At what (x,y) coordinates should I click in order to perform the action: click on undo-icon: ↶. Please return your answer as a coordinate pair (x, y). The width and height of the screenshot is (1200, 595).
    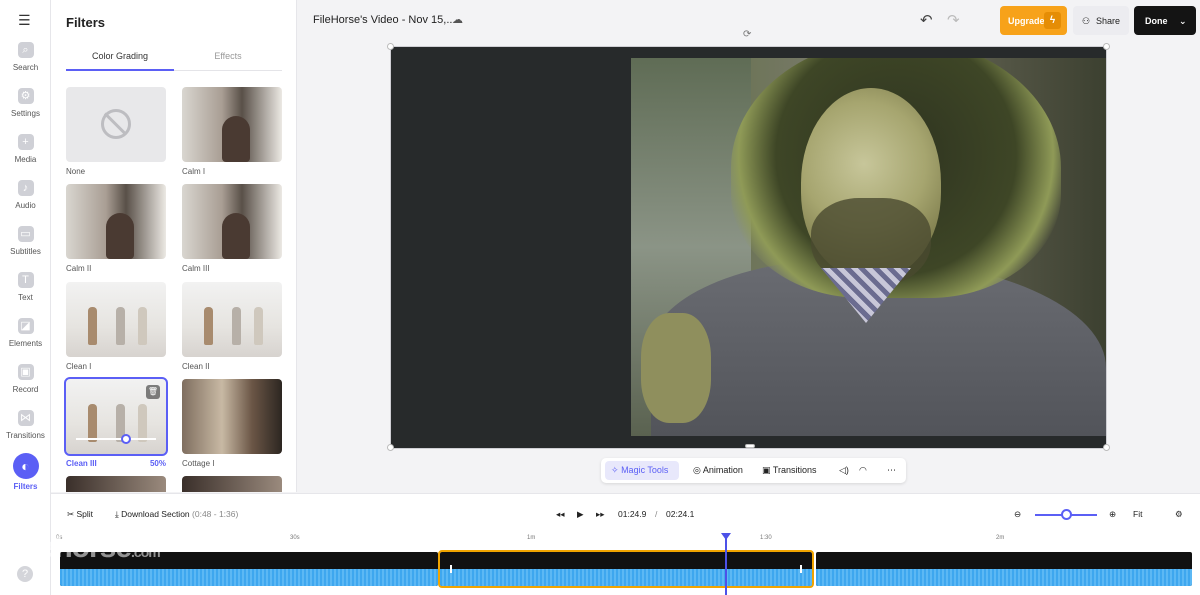
    Looking at the image, I should click on (926, 20).